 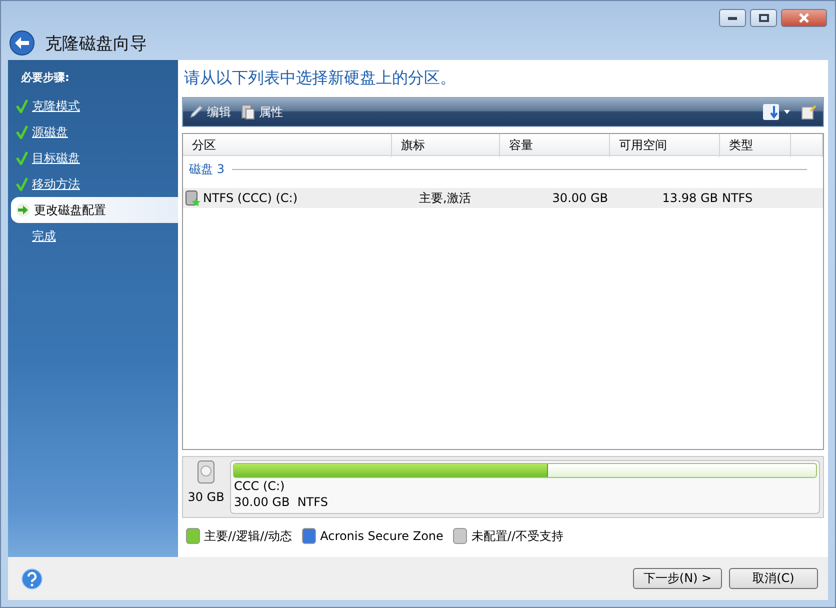 What do you see at coordinates (809, 112) in the screenshot?
I see `notepad-icon` at bounding box center [809, 112].